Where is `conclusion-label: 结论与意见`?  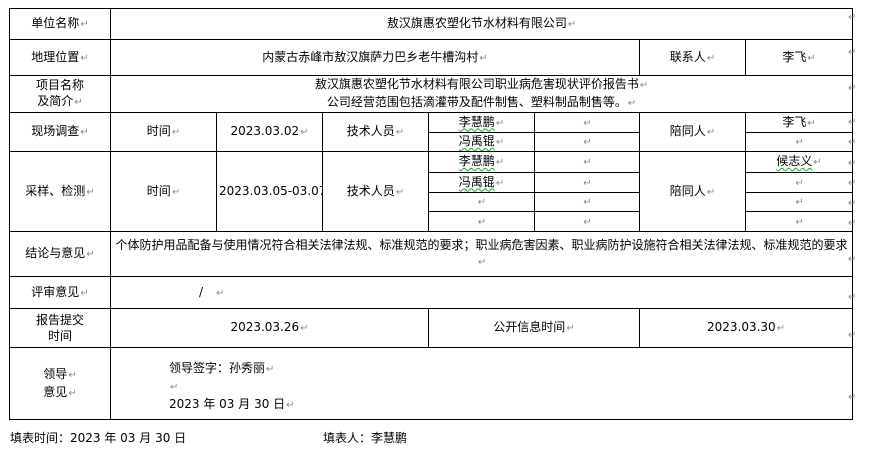
conclusion-label: 结论与意见 is located at coordinates (55, 253).